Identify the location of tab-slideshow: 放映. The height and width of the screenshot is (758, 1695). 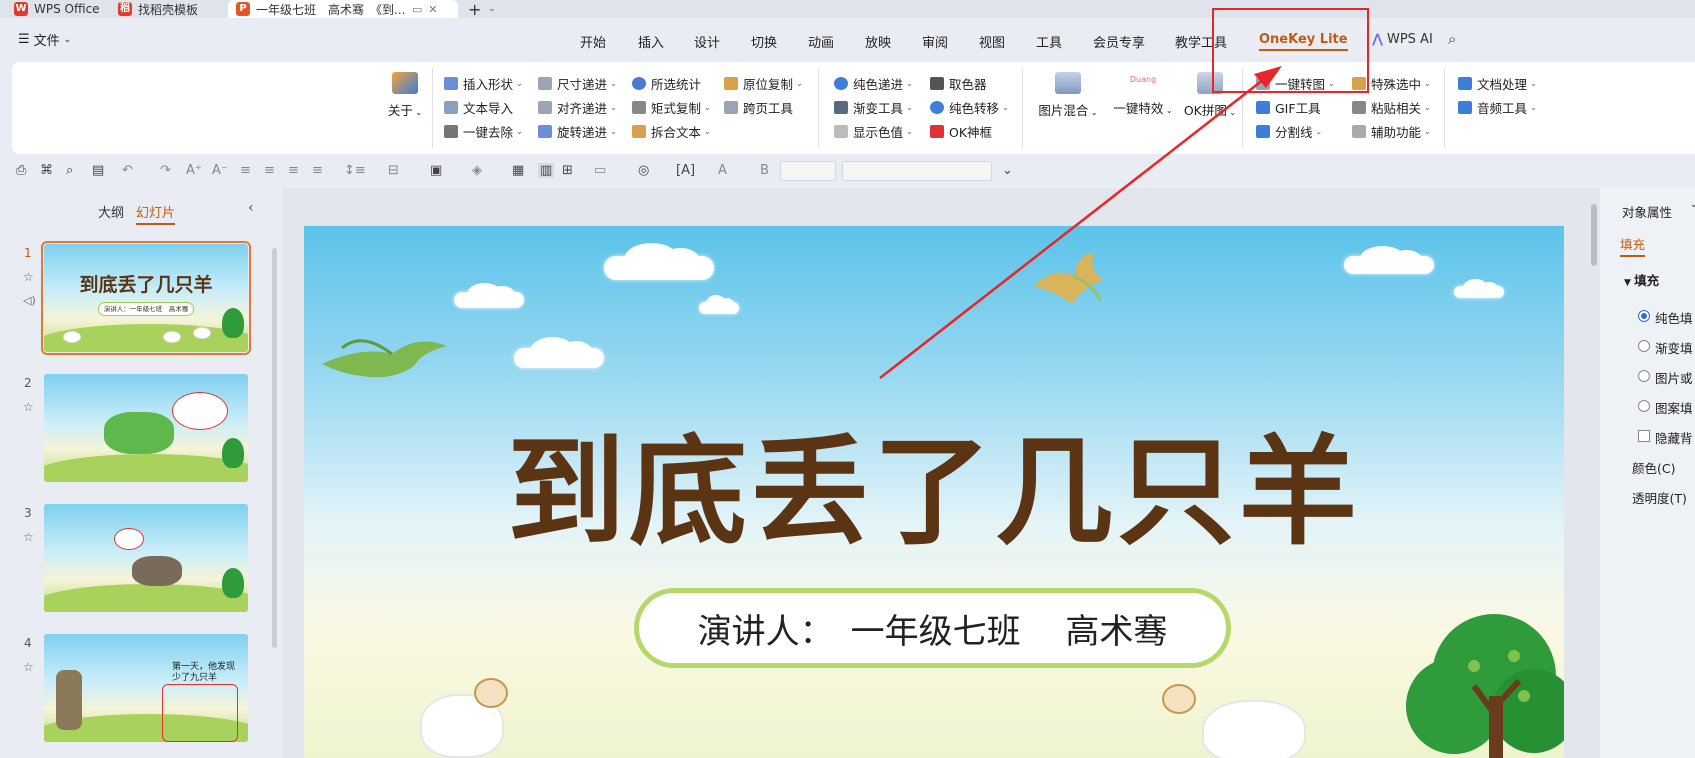
(878, 41).